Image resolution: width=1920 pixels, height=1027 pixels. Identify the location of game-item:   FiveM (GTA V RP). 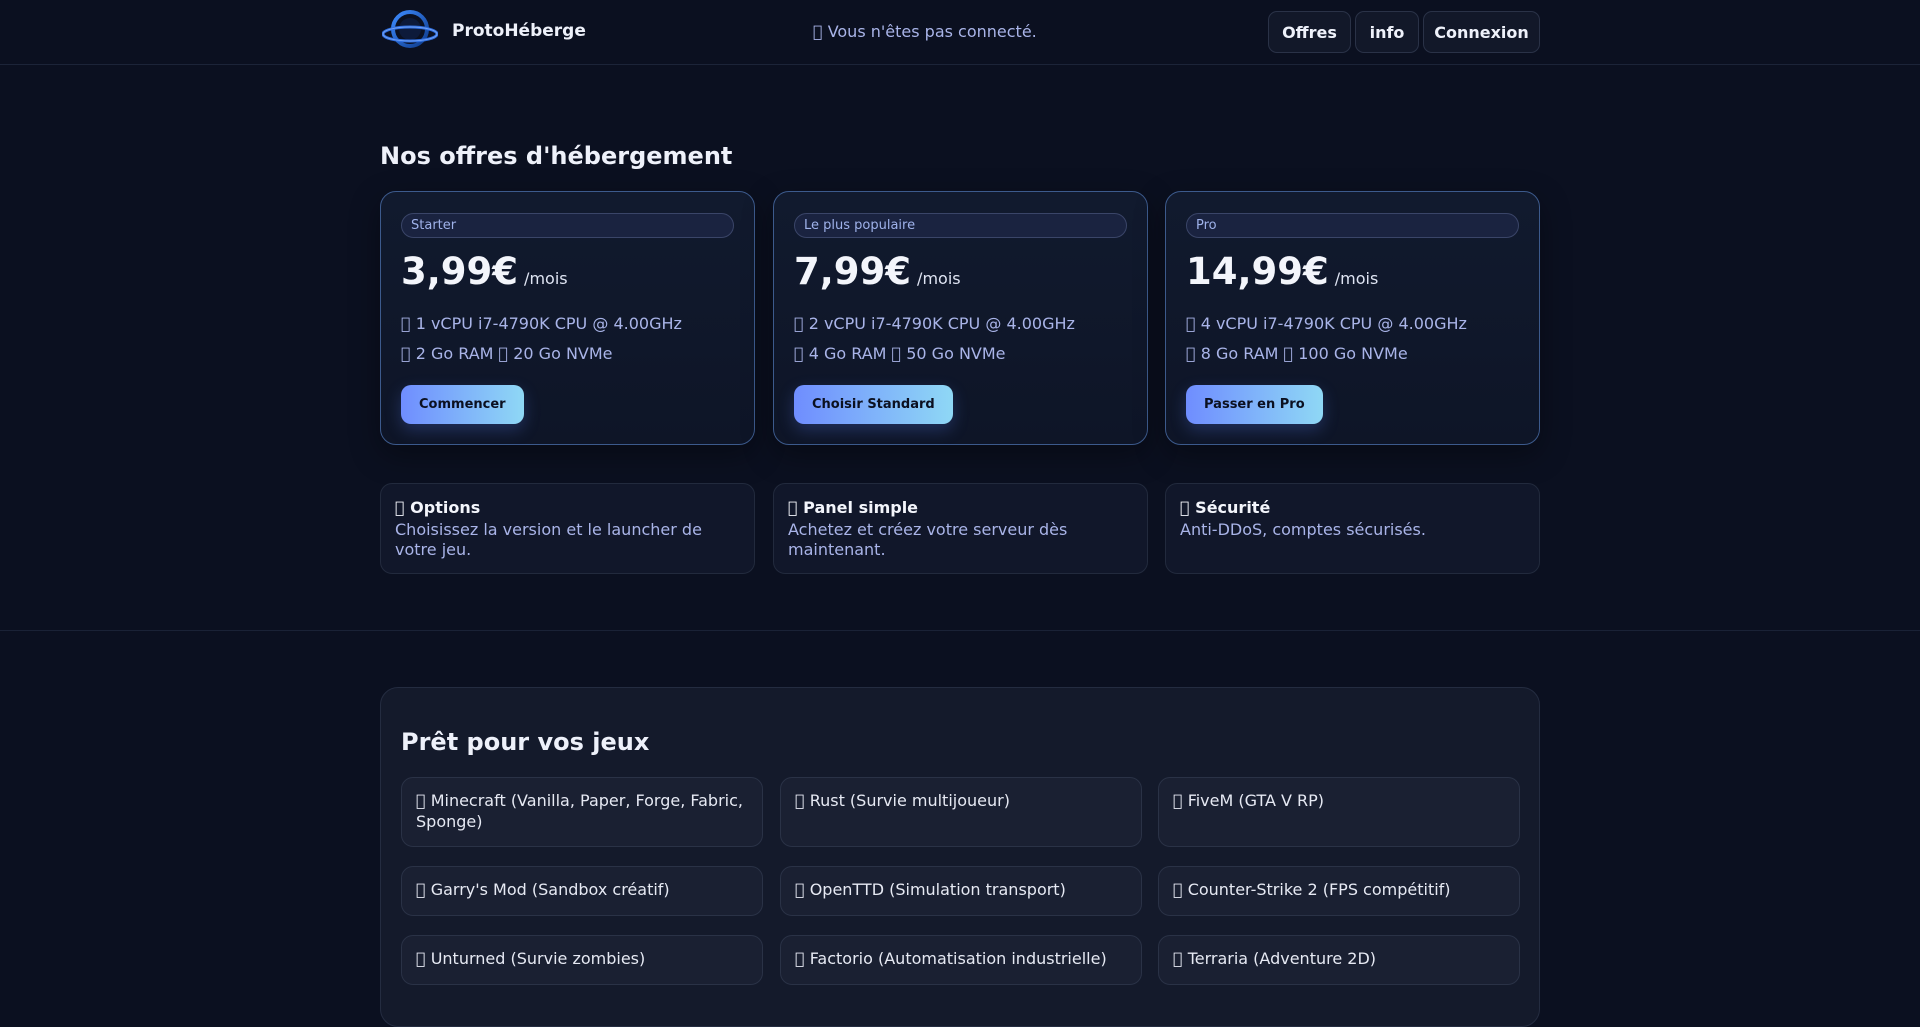
(1339, 812).